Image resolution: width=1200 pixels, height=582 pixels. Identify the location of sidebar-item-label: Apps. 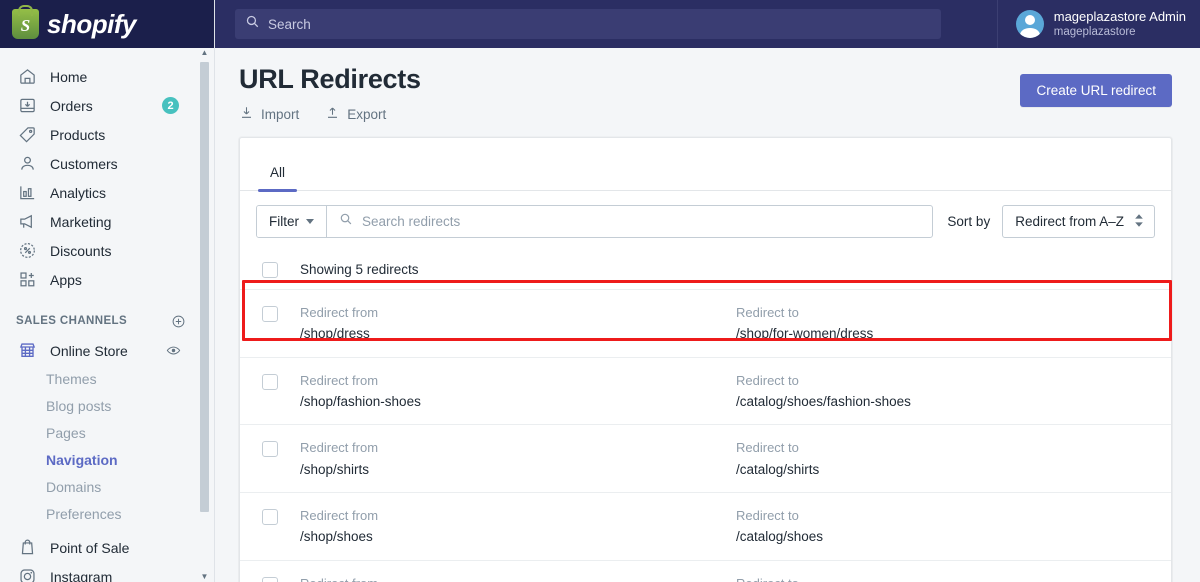
(66, 279).